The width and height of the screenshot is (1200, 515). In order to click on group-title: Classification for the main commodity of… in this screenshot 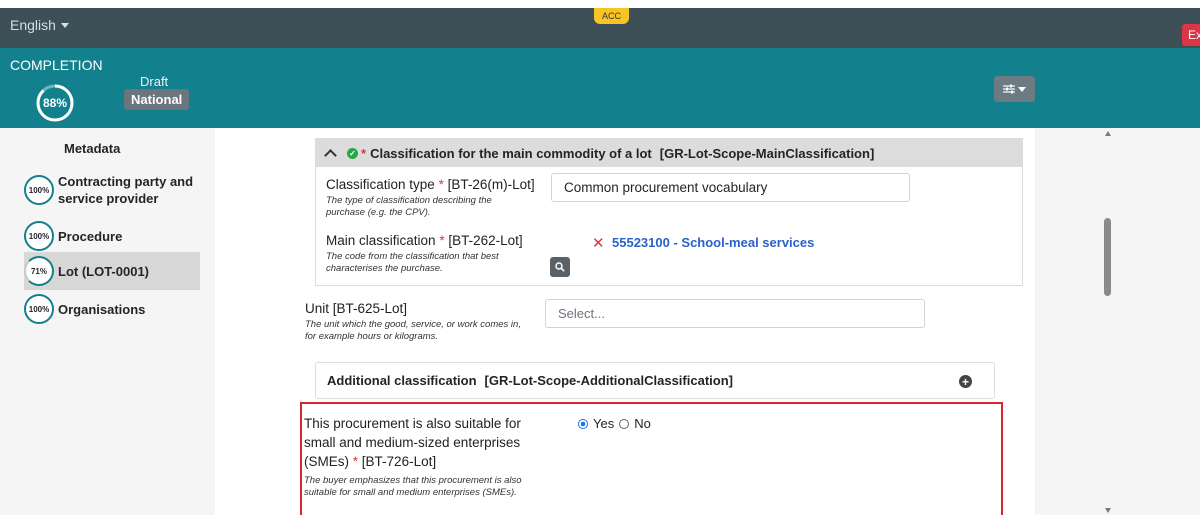, I will do `click(511, 153)`.